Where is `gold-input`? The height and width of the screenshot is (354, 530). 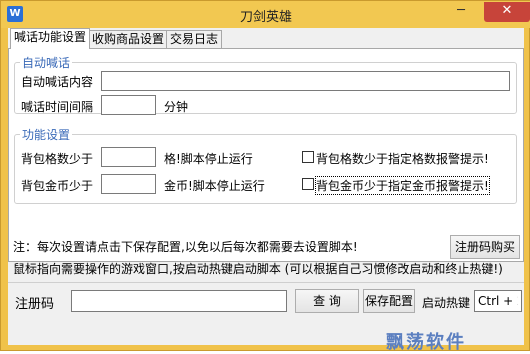
gold-input is located at coordinates (128, 184).